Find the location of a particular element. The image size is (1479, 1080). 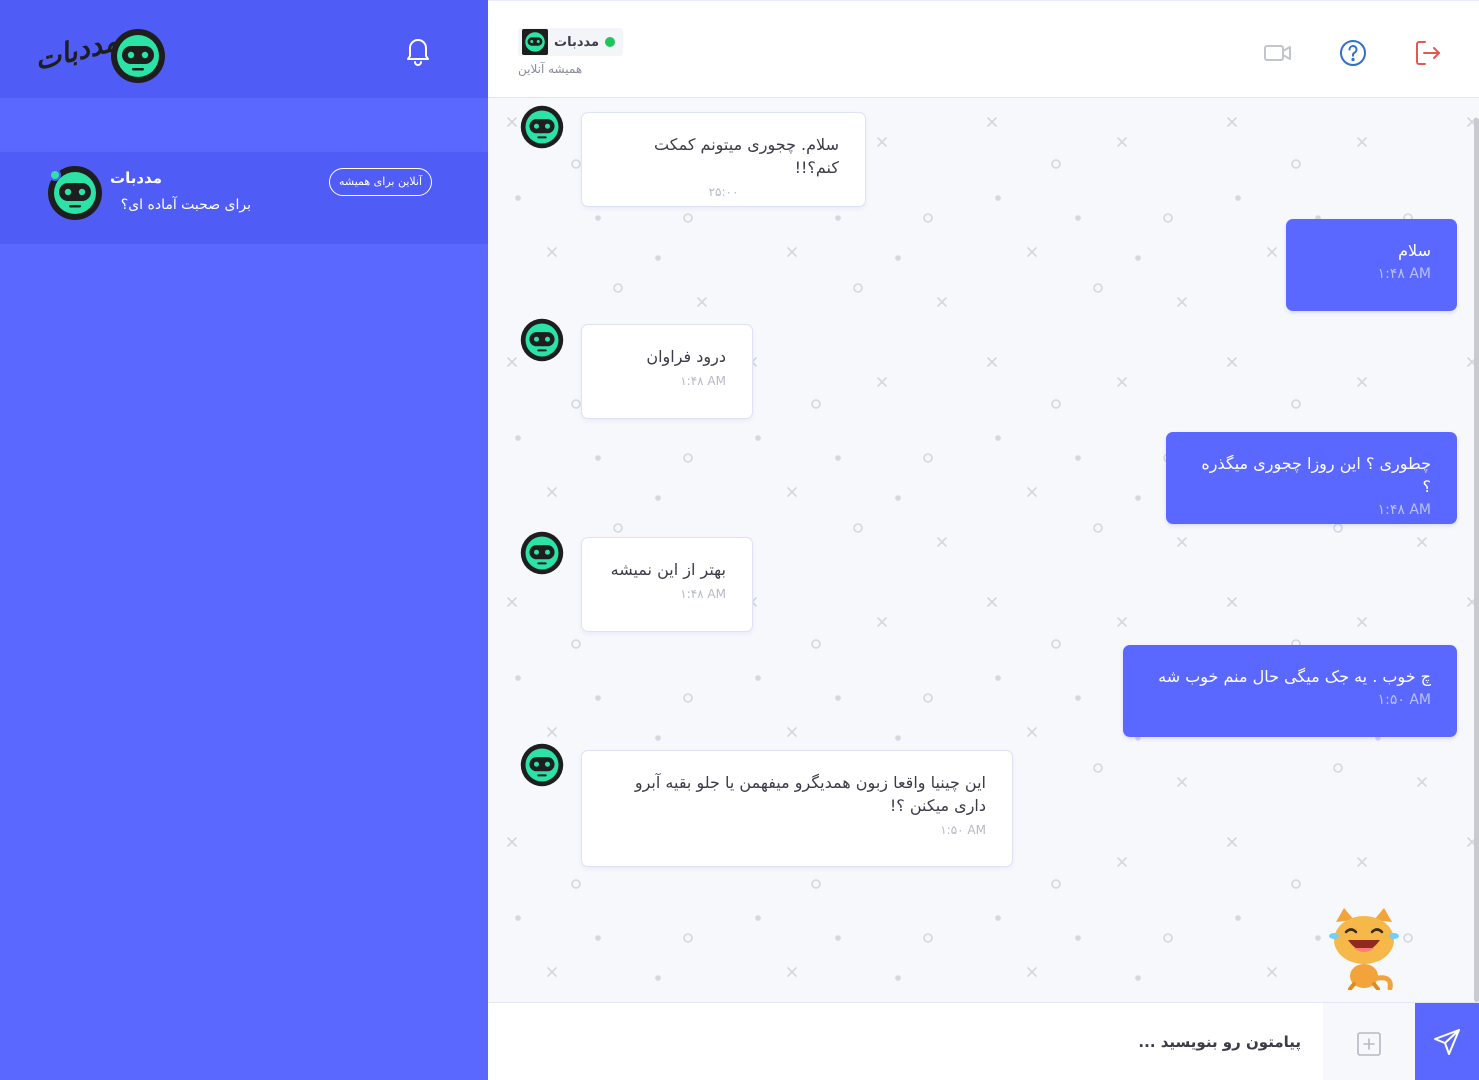

message-text: چطوری ؟ این روزا چجوری میگذره ؟ is located at coordinates (1316, 475).